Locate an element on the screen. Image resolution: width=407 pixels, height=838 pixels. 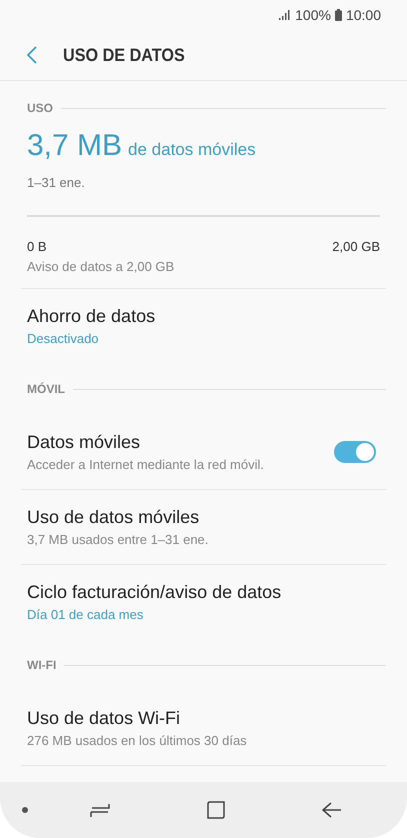
usage-amount: 3,7 MB is located at coordinates (74, 146).